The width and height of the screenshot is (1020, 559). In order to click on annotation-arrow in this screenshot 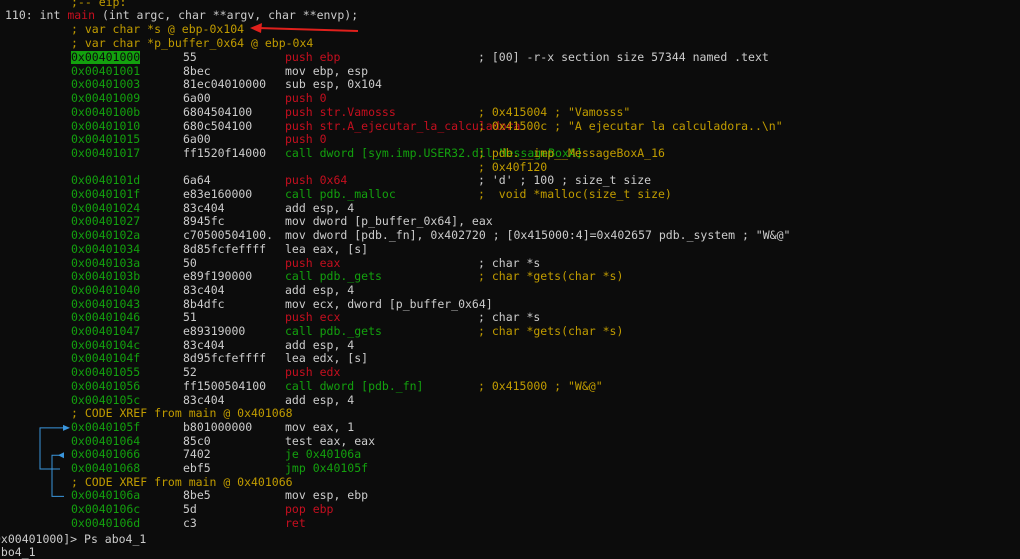, I will do `click(308, 29)`.